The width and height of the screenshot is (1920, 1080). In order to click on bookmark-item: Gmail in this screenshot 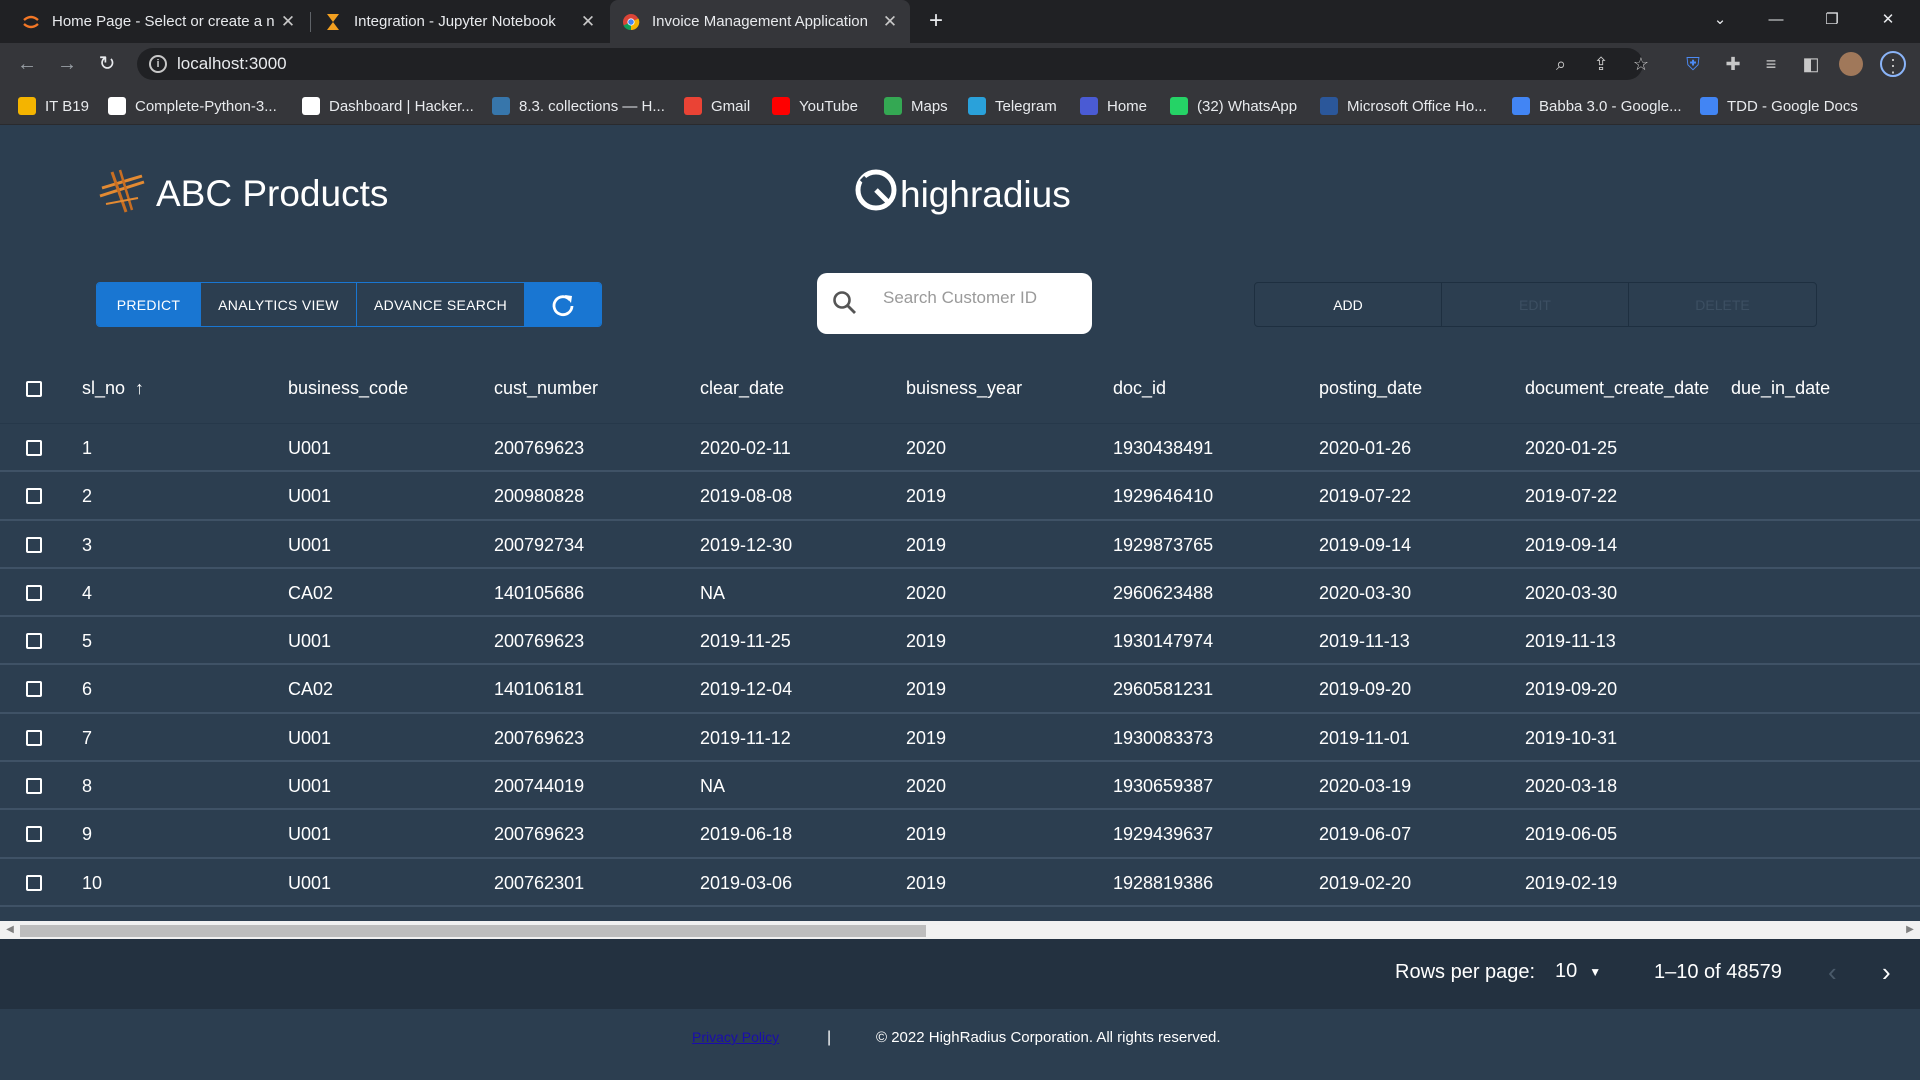, I will do `click(717, 106)`.